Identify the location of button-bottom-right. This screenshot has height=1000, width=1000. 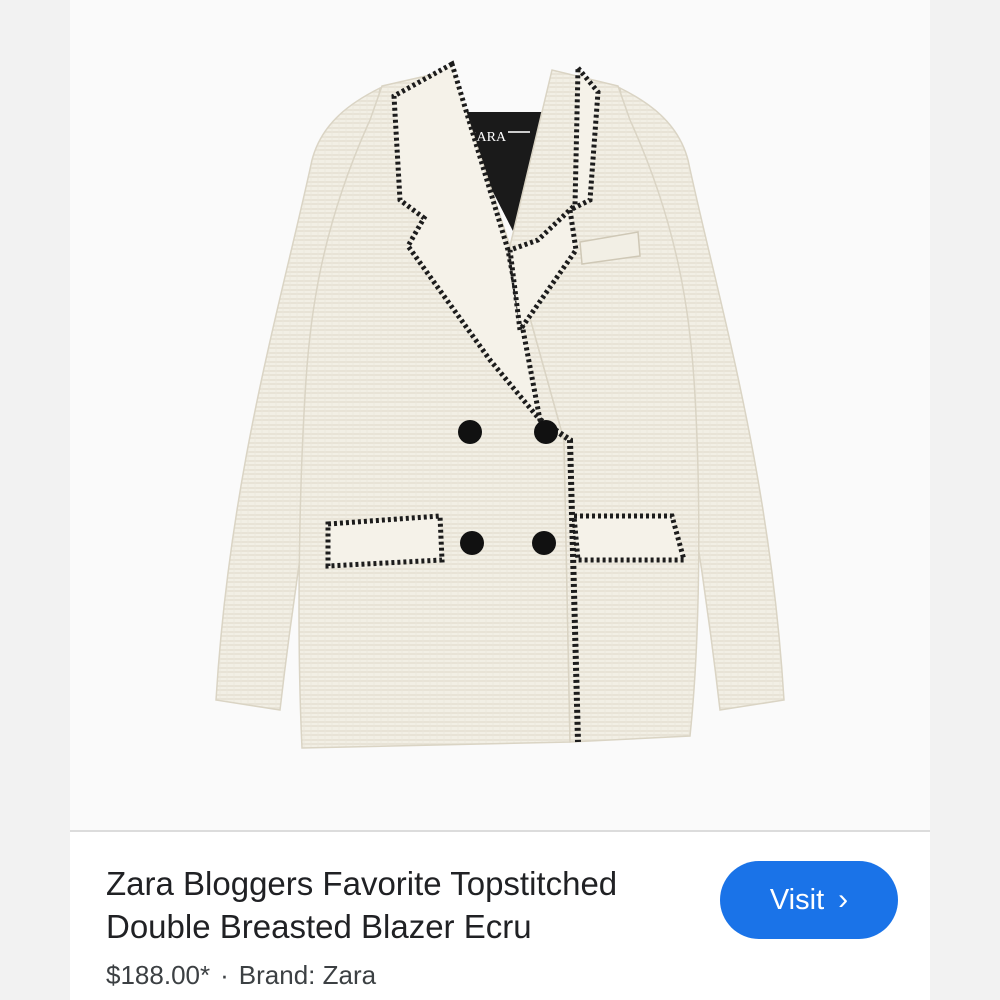
(544, 543).